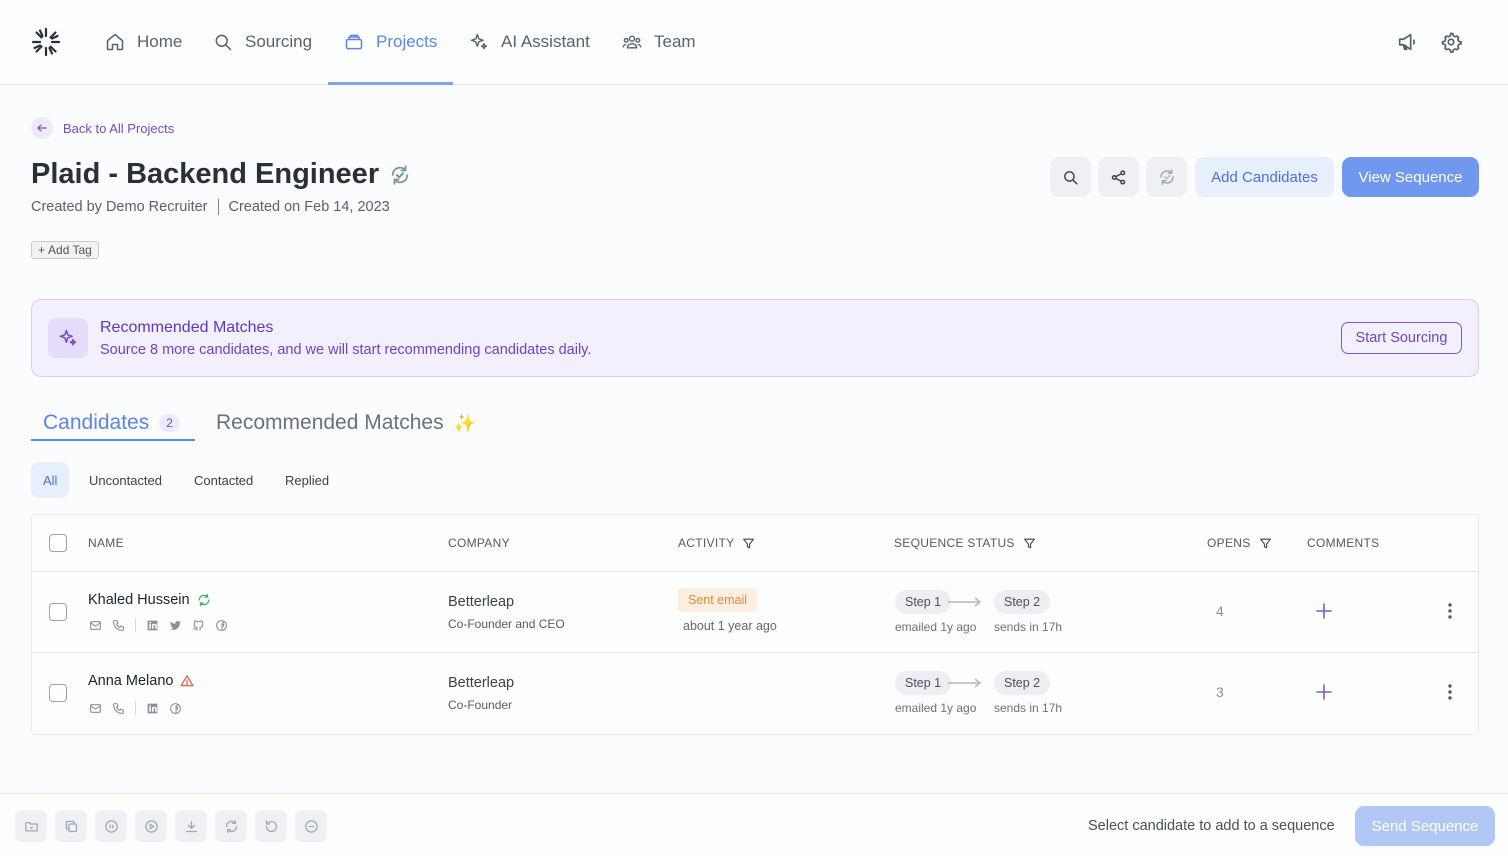  I want to click on undo-button, so click(271, 826).